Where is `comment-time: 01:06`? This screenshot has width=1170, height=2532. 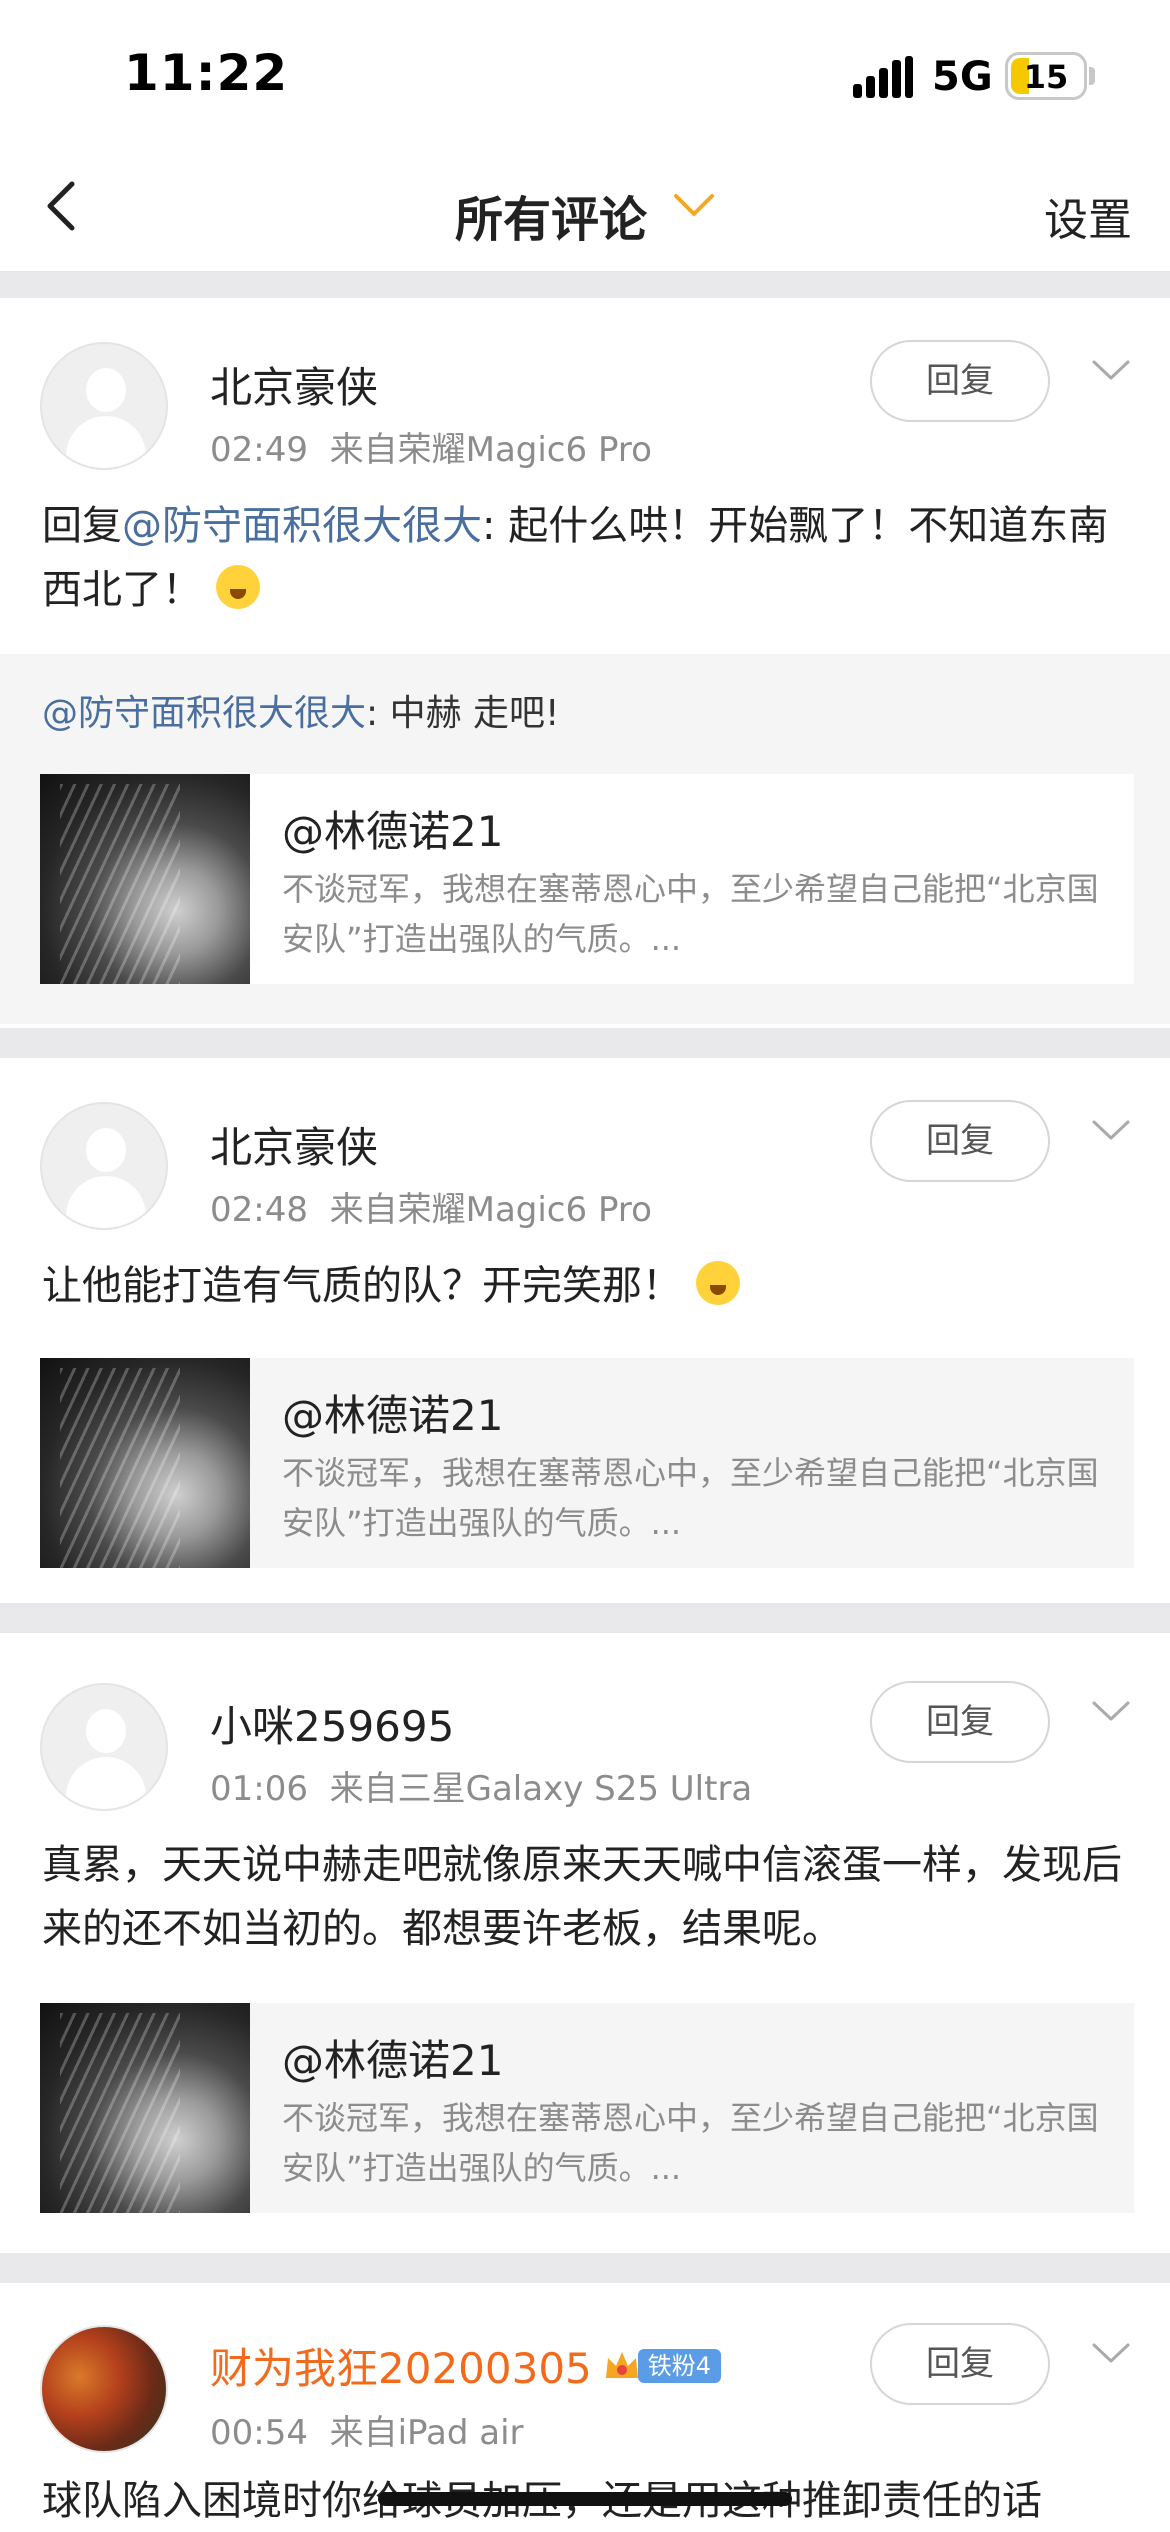 comment-time: 01:06 is located at coordinates (259, 1789).